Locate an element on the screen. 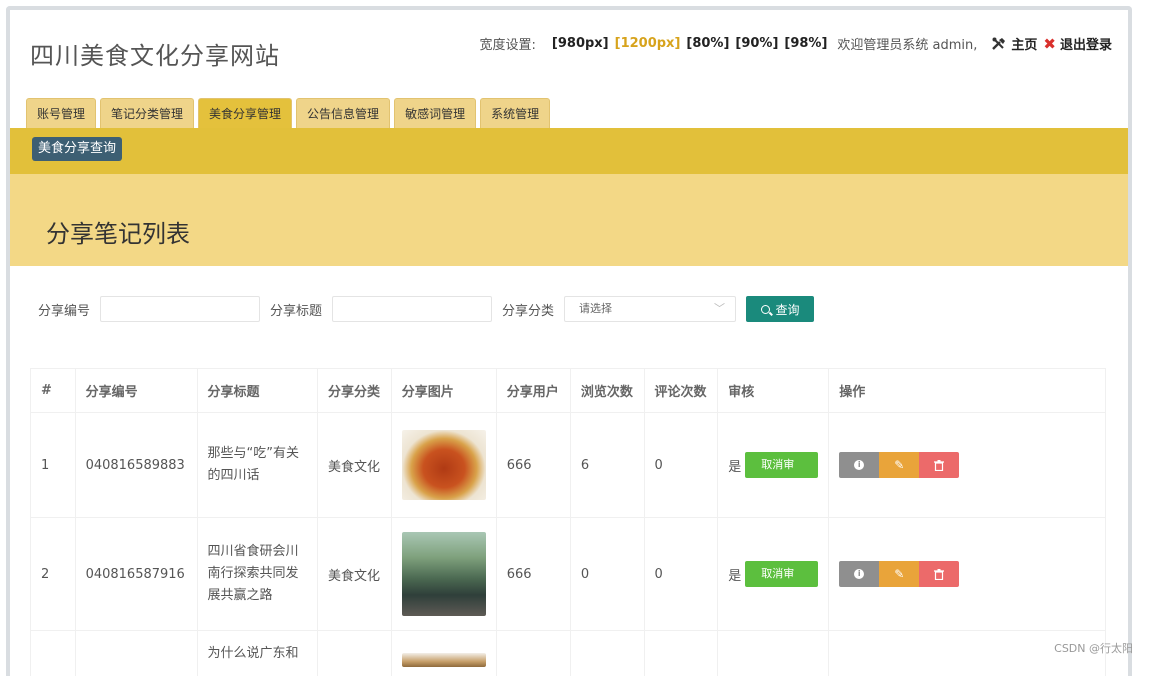 Image resolution: width=1149 pixels, height=676 pixels. page-title: 分享笔记列表 is located at coordinates (118, 234).